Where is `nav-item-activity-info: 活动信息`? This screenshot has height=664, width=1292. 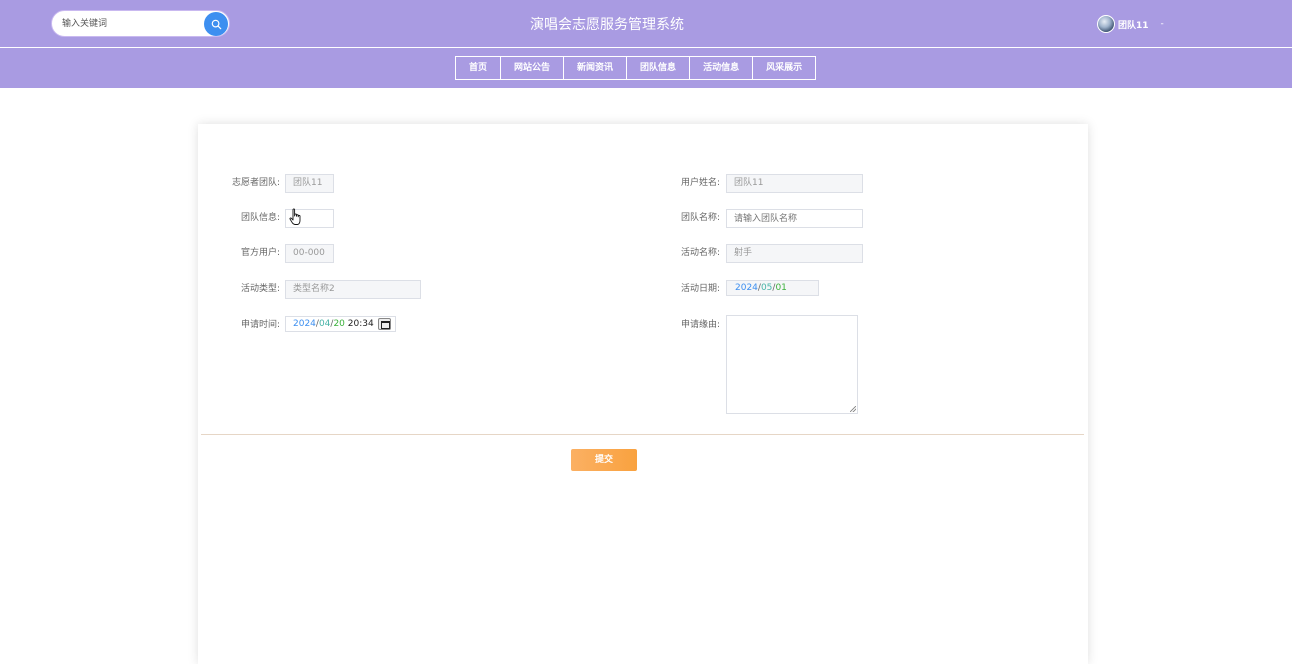 nav-item-activity-info: 活动信息 is located at coordinates (721, 68).